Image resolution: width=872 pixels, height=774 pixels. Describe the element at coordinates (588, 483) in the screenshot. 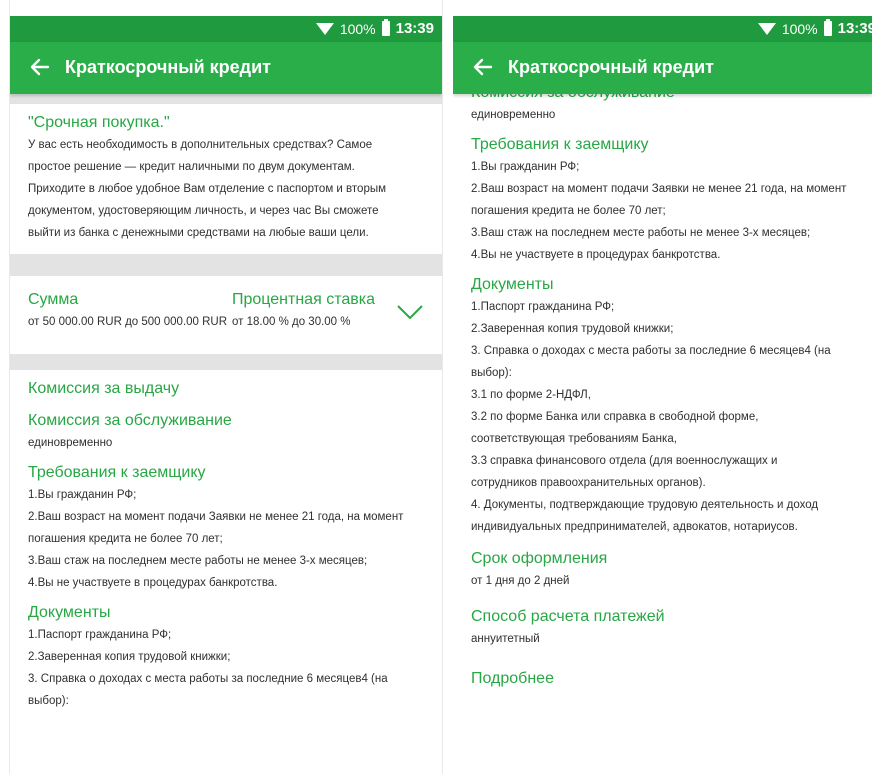

I see `document-line: сотрудников правоохранительных органов).` at that location.